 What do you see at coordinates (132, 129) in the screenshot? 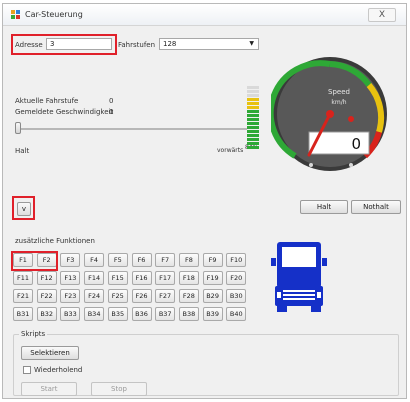
I see `speed-slider-track` at bounding box center [132, 129].